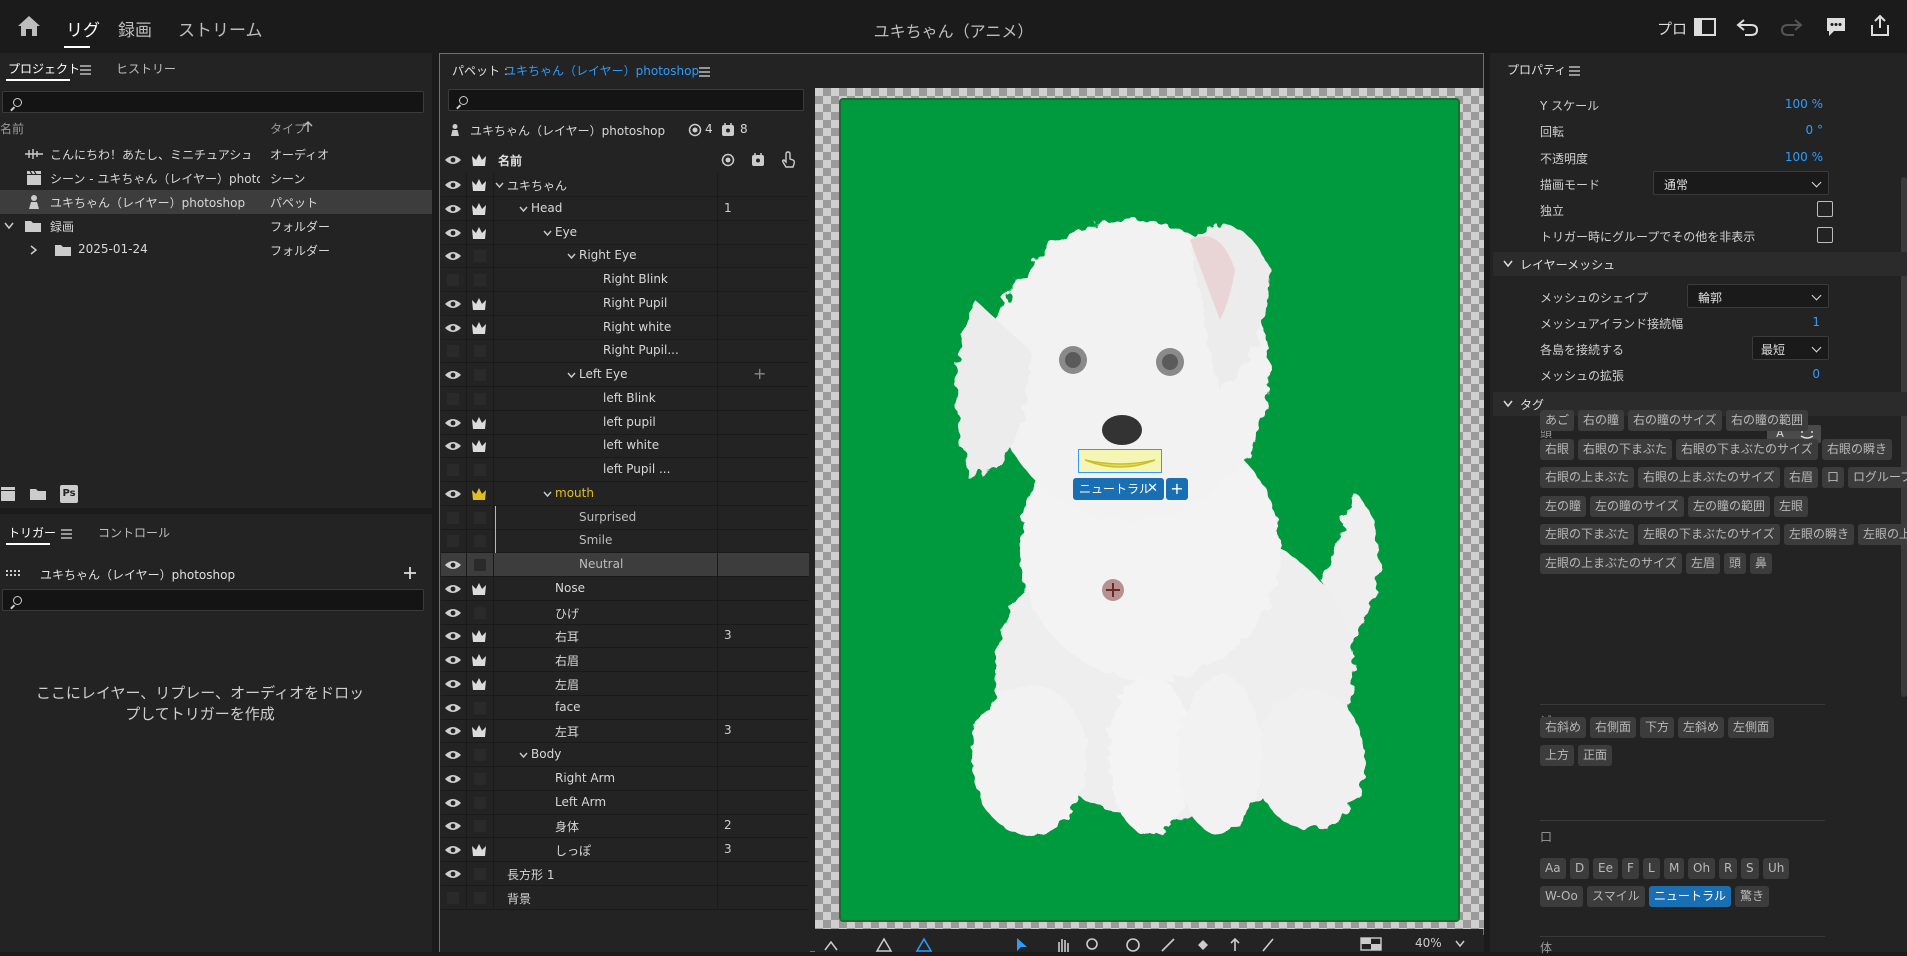  I want to click on tag-chip: あご, so click(1557, 420).